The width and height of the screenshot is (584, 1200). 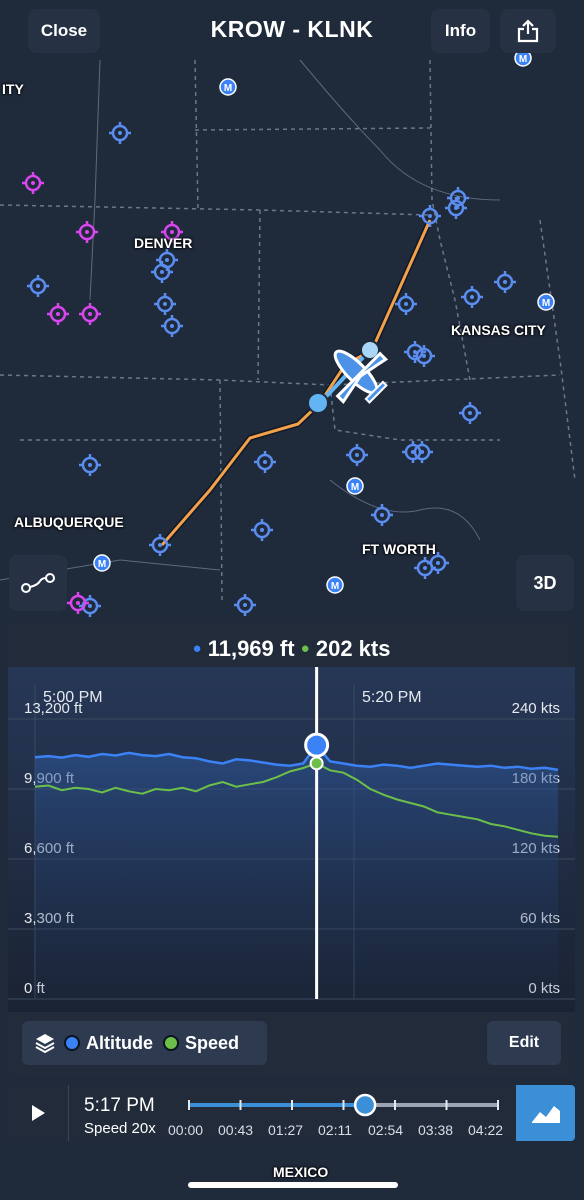 What do you see at coordinates (186, 1130) in the screenshot?
I see `tick-label: 00:00` at bounding box center [186, 1130].